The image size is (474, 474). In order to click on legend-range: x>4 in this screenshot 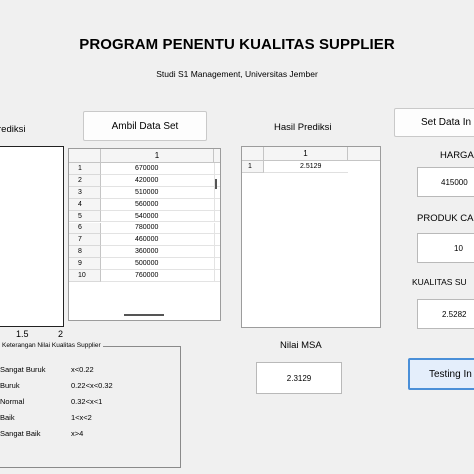, I will do `click(77, 433)`.